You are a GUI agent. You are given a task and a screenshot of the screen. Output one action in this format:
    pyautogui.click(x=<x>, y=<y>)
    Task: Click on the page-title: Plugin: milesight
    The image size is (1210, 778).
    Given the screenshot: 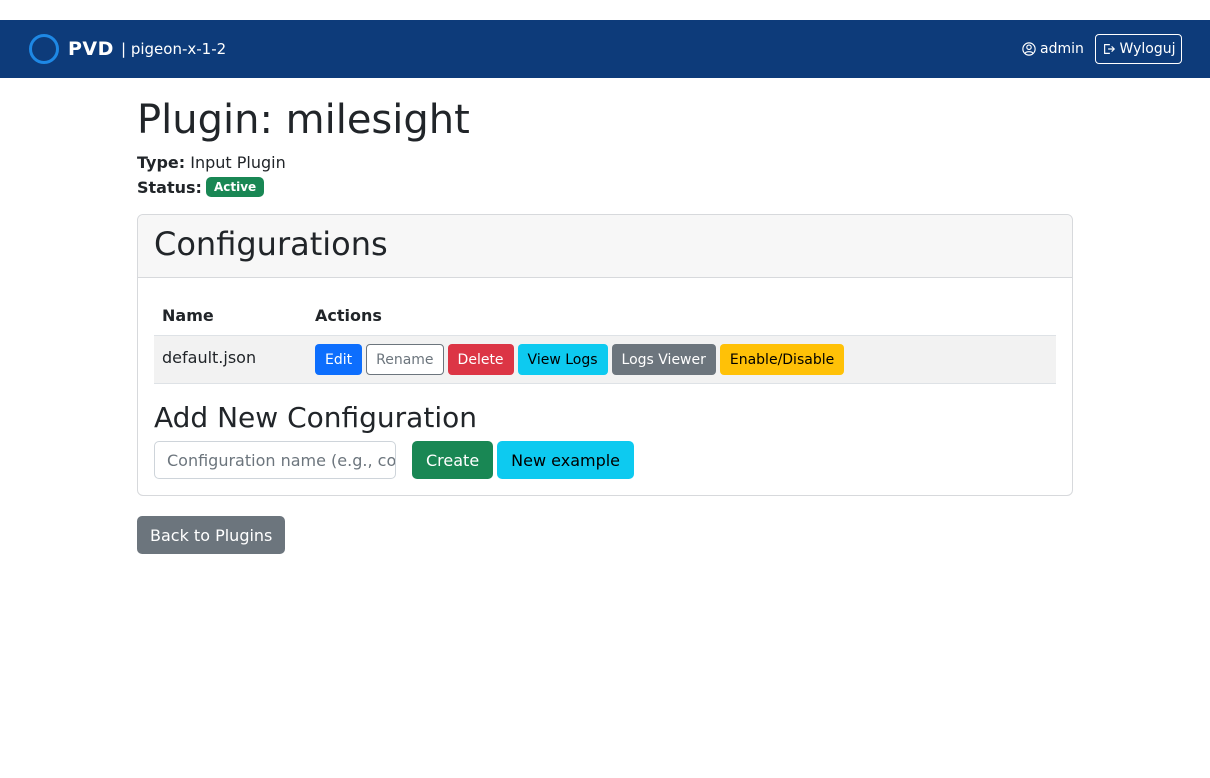 What is the action you would take?
    pyautogui.click(x=303, y=120)
    